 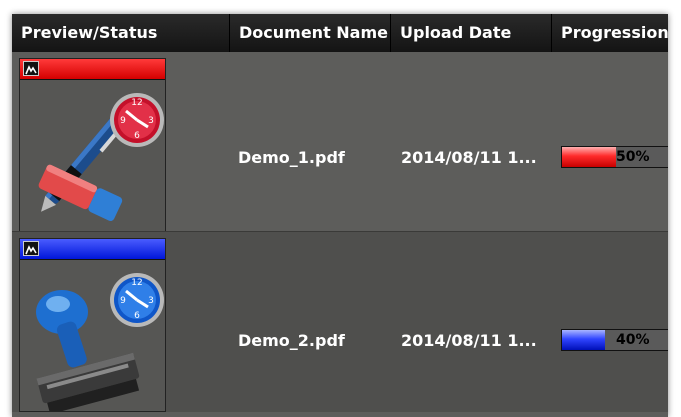 I want to click on column-header-progression: Progression, so click(x=610, y=33).